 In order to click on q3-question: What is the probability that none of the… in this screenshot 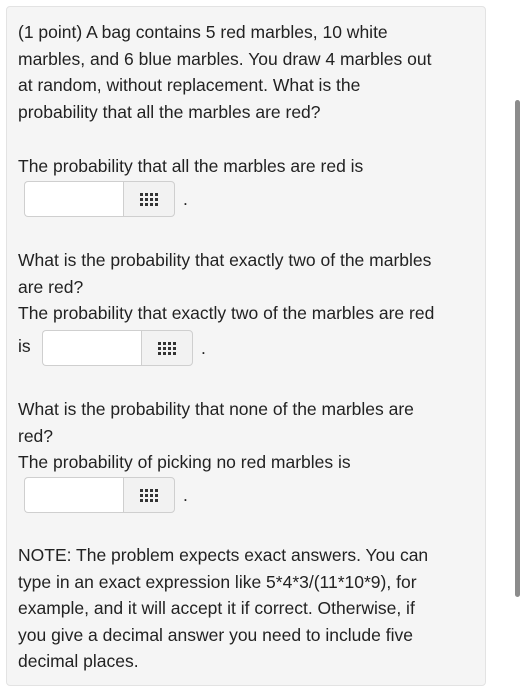, I will do `click(248, 436)`.